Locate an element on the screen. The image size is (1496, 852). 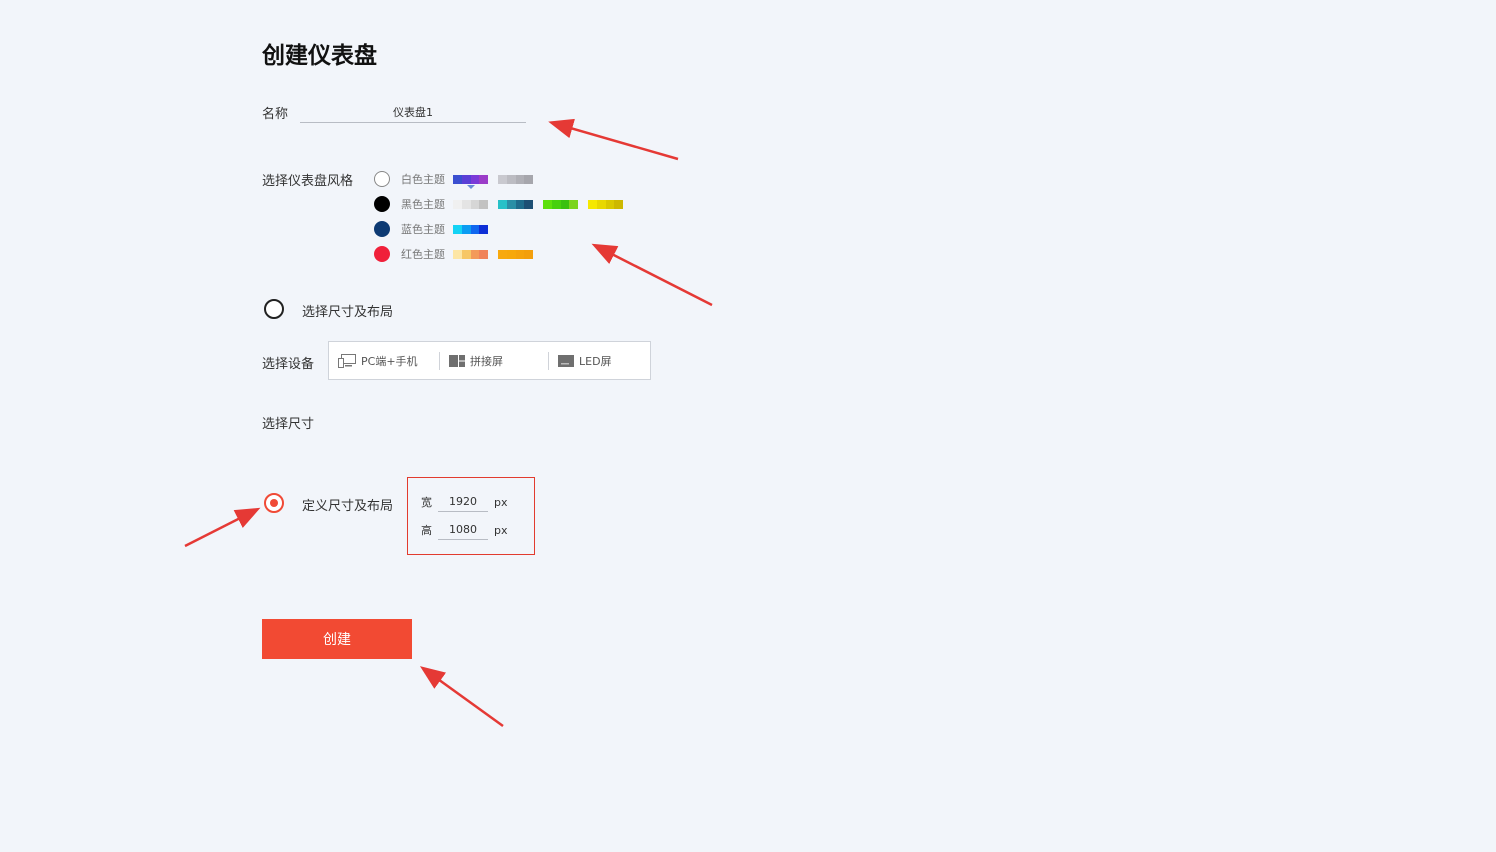
theme-option-3: 红色主题 is located at coordinates (458, 254).